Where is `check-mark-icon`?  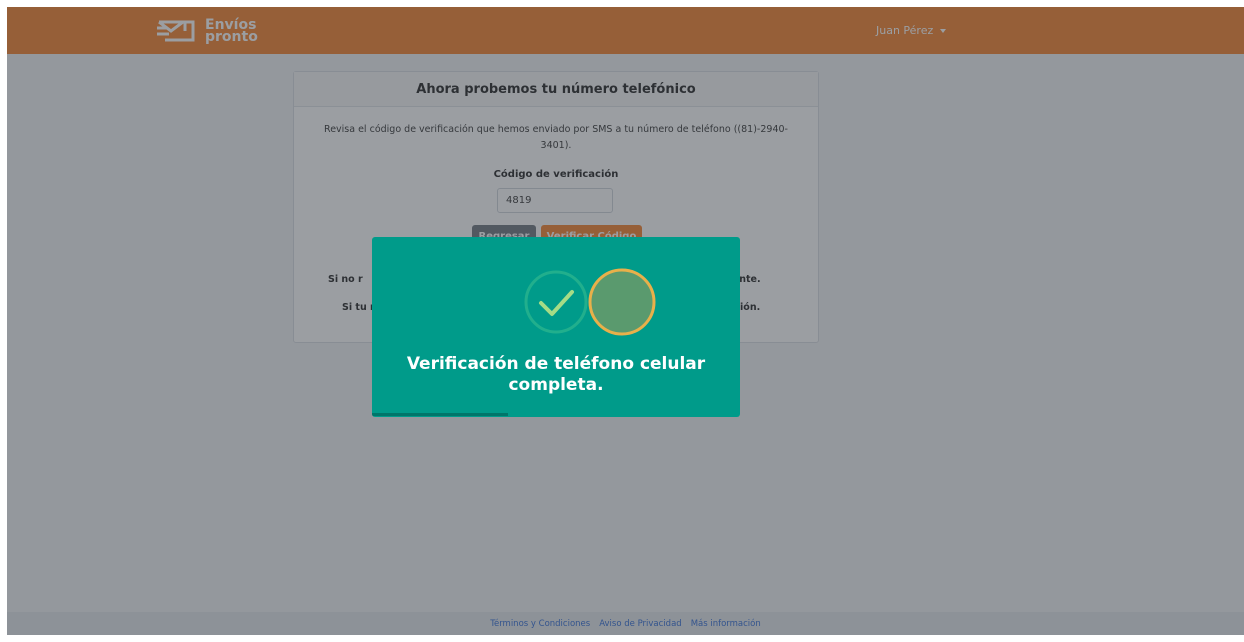 check-mark-icon is located at coordinates (556, 303).